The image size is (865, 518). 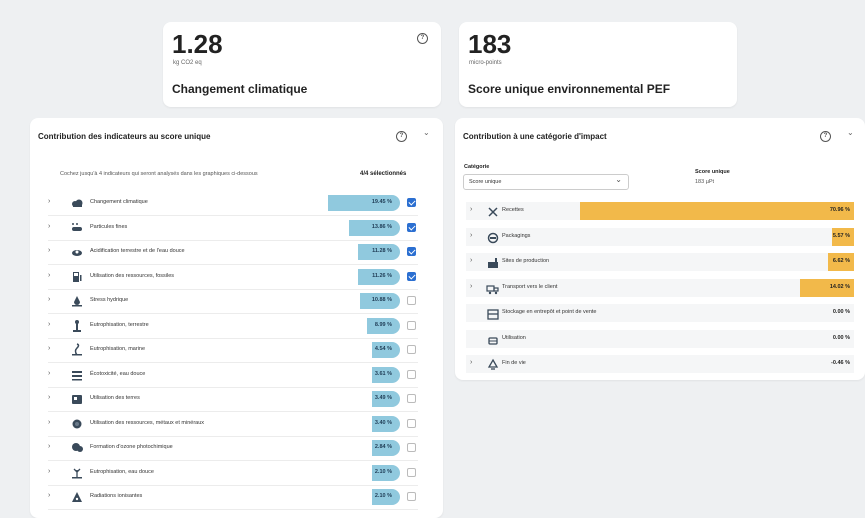 I want to click on contribution-value: 11.26 %, so click(x=382, y=275).